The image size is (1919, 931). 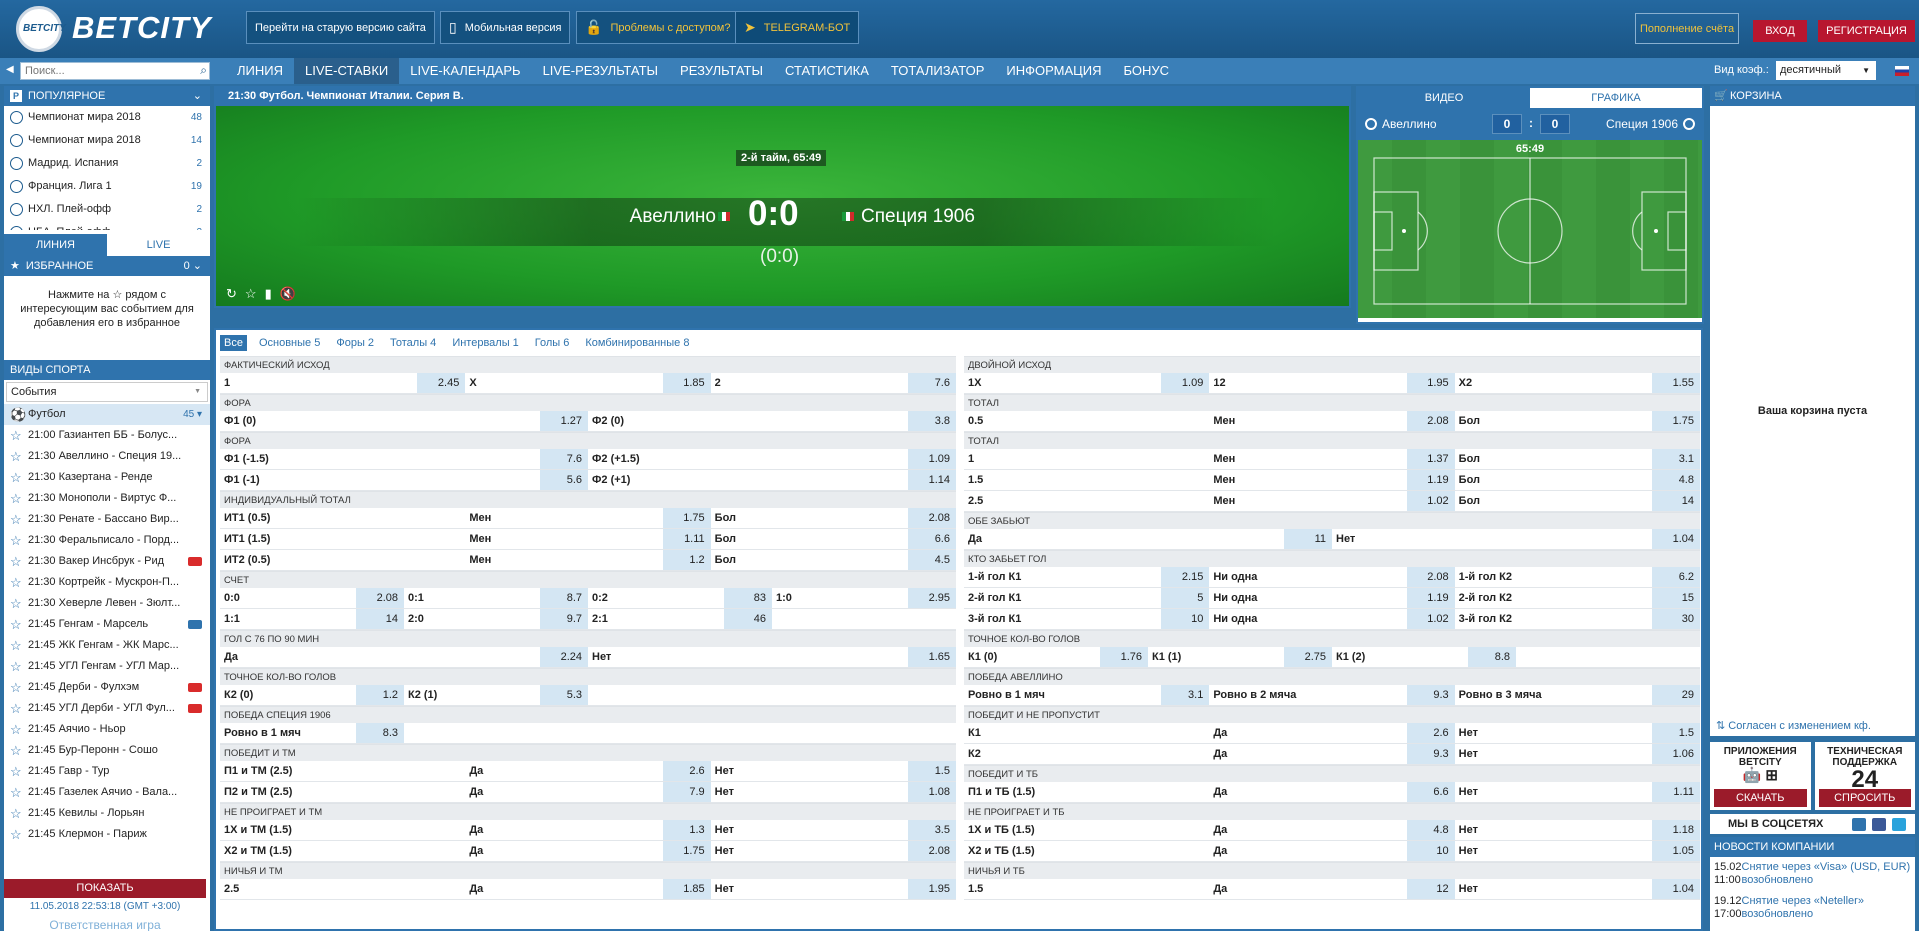 What do you see at coordinates (833, 560) in the screenshot?
I see `market-cell: Бол 4.5` at bounding box center [833, 560].